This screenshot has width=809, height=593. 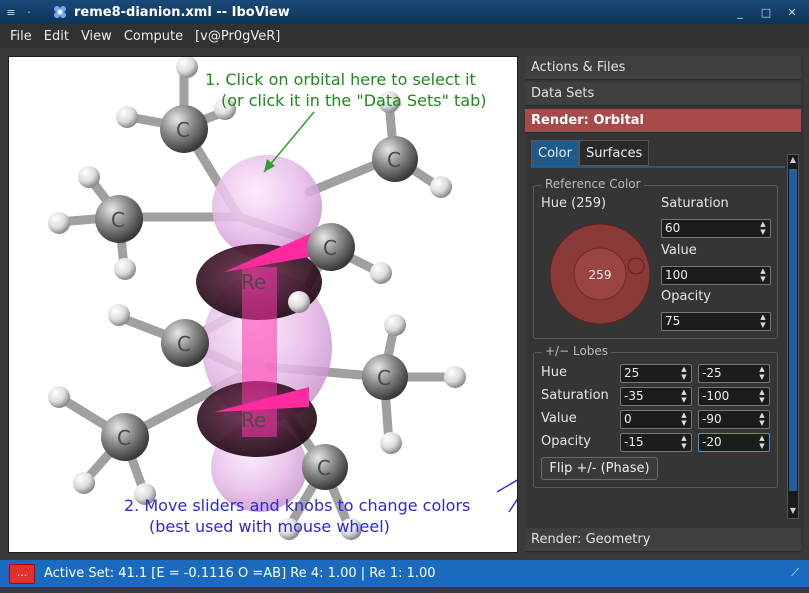 I want to click on annotation-step-1-line-1: 1. Click on orbital here to select it, so click(x=340, y=79).